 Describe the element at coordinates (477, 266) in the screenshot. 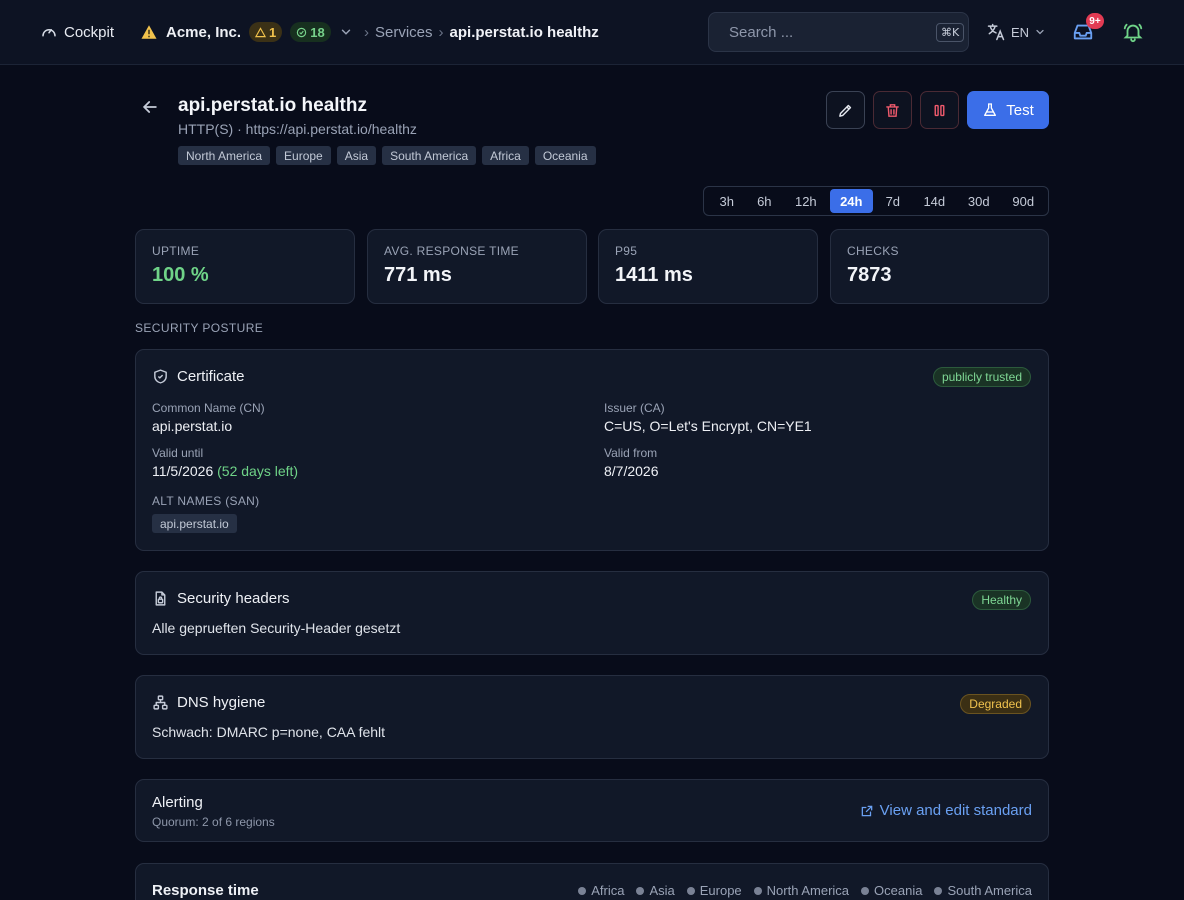

I see `stat-avg-response-time: AVG. RESPONSE TIME 771 ms` at that location.